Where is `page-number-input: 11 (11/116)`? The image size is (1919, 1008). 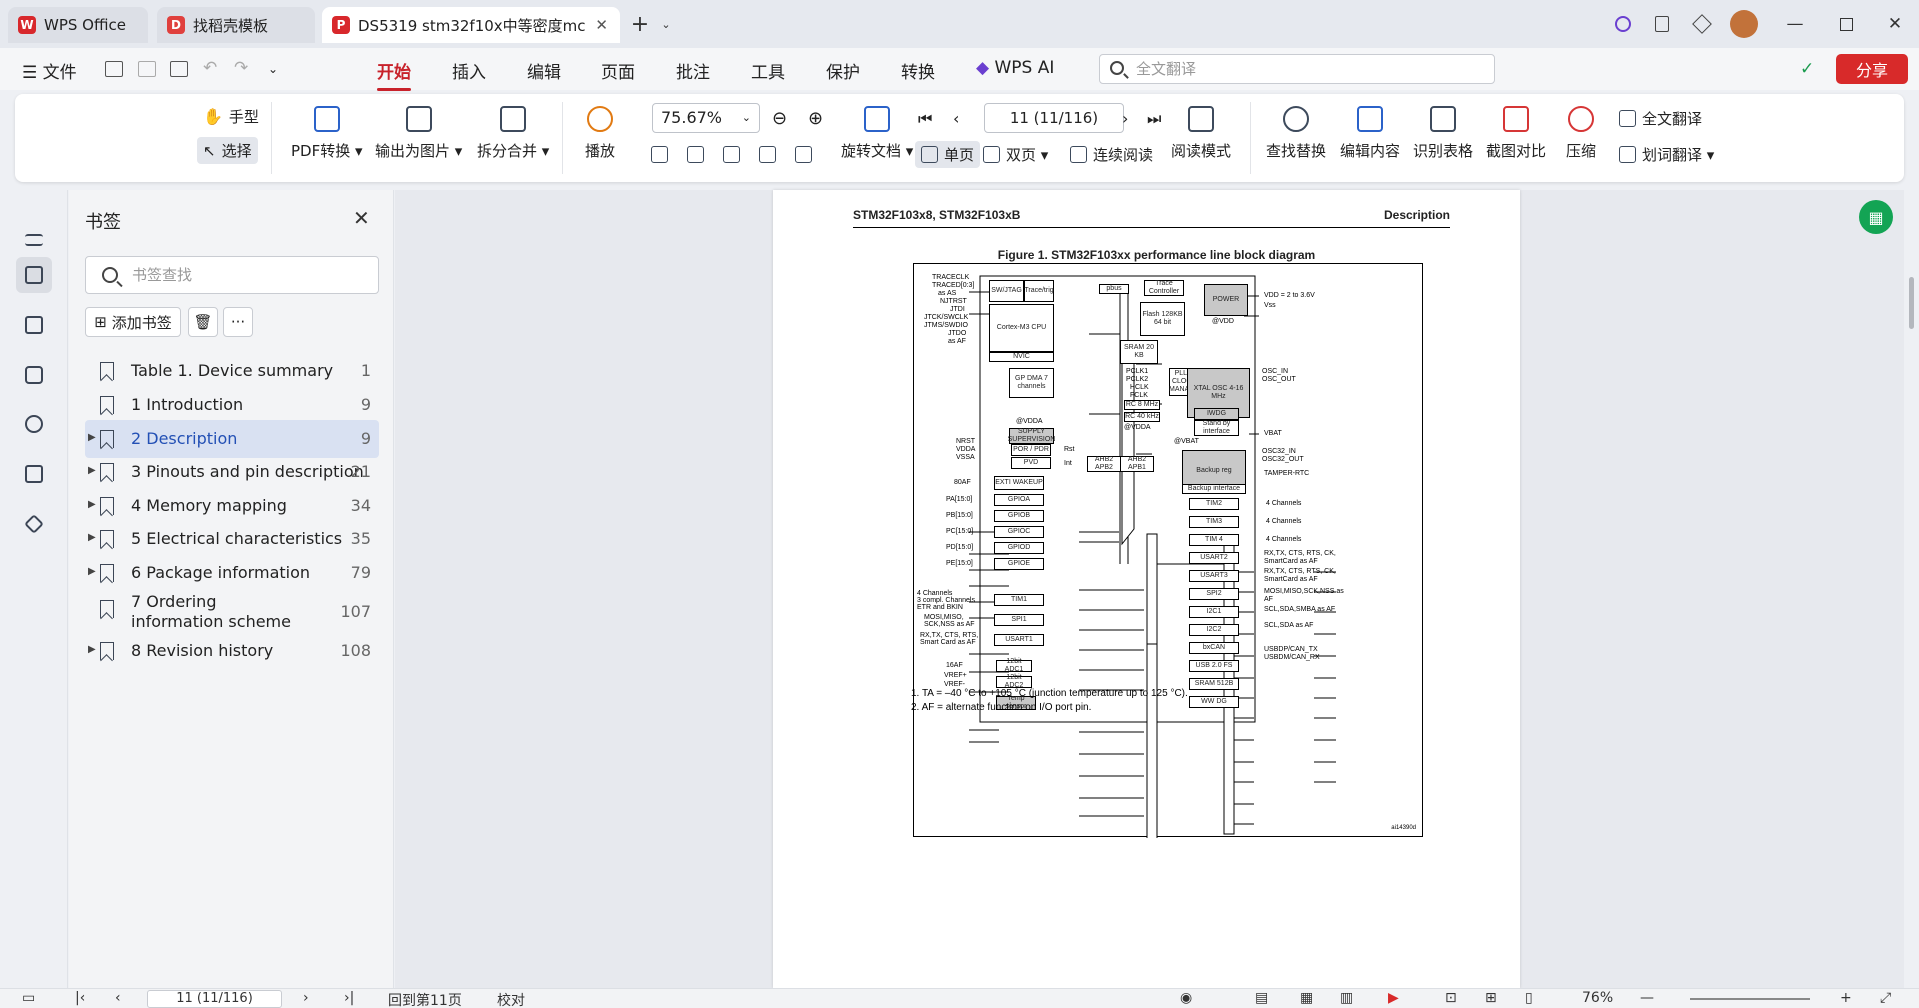
page-number-input: 11 (11/116) is located at coordinates (1054, 118).